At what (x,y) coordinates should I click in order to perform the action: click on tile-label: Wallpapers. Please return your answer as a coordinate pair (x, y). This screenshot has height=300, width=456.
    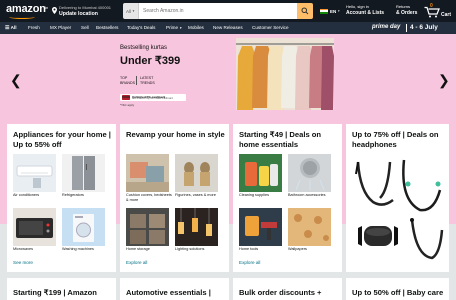
    Looking at the image, I should click on (297, 249).